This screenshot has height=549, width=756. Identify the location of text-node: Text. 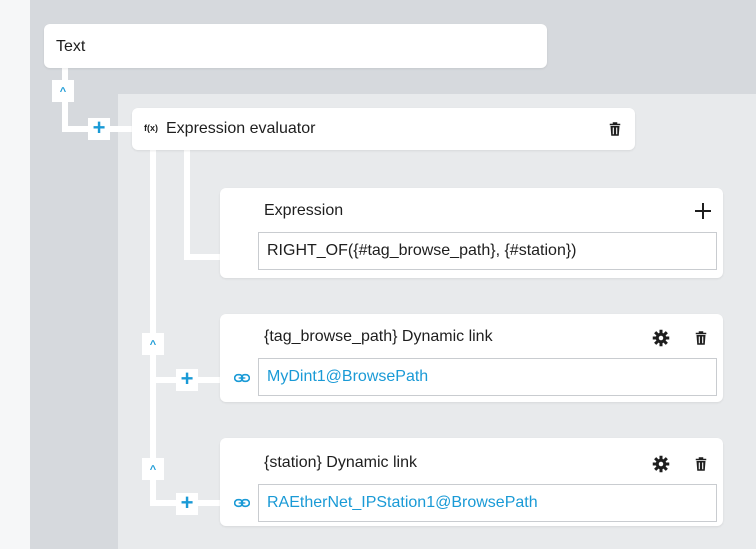
(295, 46).